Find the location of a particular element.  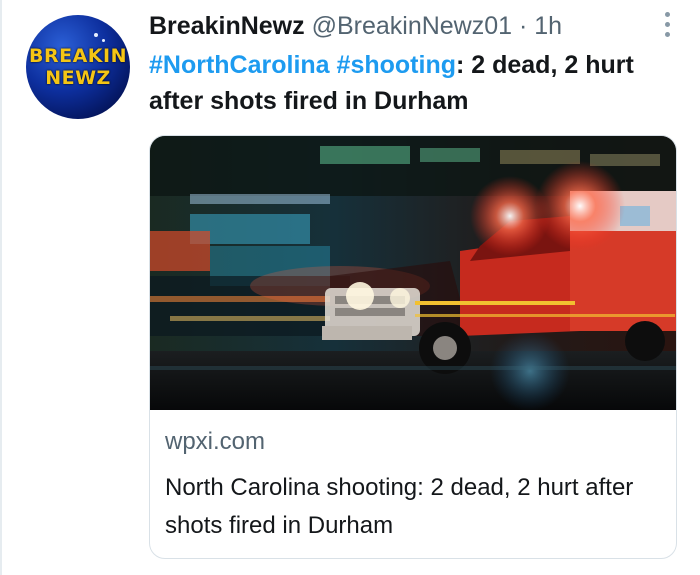

more-vertical-icon is located at coordinates (667, 24).